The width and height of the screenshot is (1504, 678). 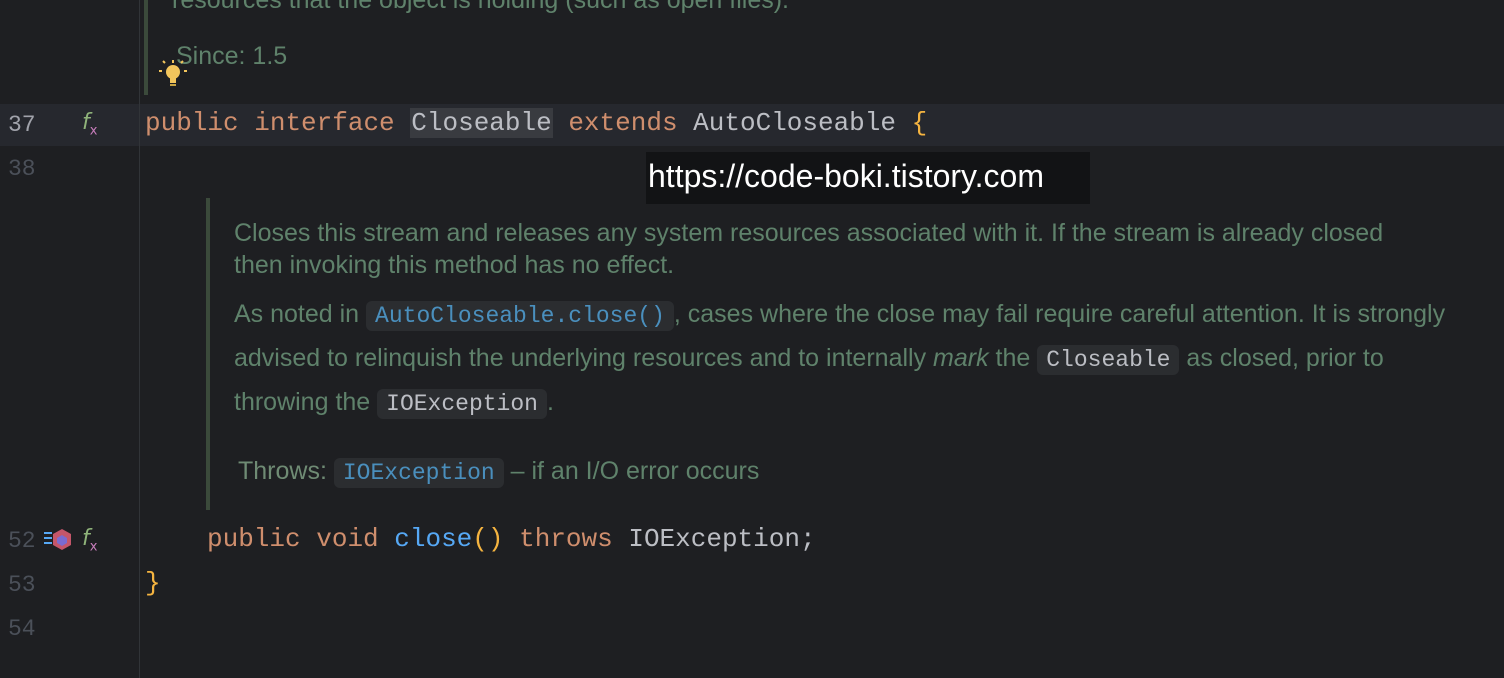 I want to click on code-line-53: }, so click(x=153, y=583).